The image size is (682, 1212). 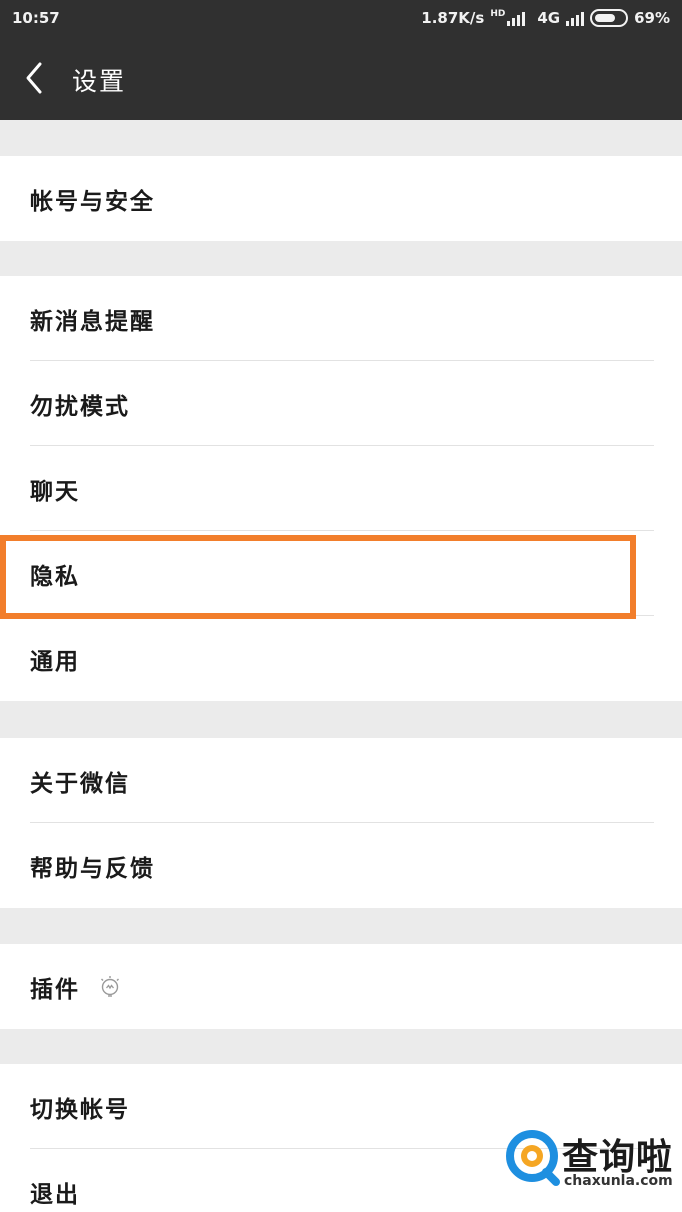 I want to click on settings-item-plugins: 插件, so click(x=341, y=986).